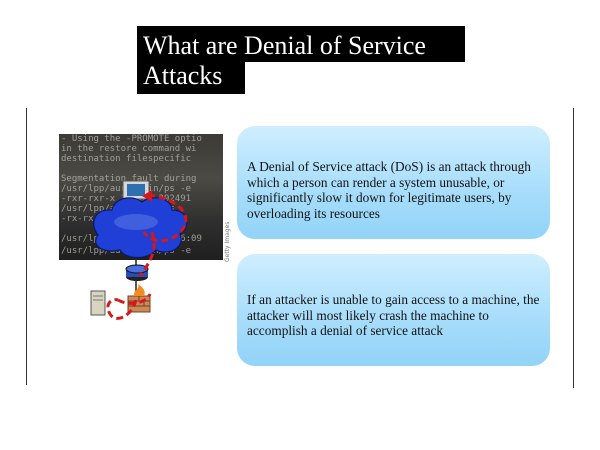 The image size is (600, 450). I want to click on server-icon, so click(98, 303).